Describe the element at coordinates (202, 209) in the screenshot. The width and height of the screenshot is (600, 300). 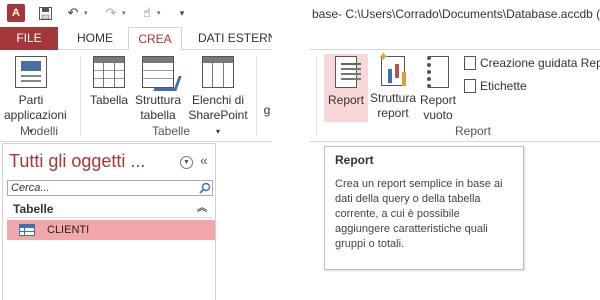
I see `collapse-group-icon: ︽` at that location.